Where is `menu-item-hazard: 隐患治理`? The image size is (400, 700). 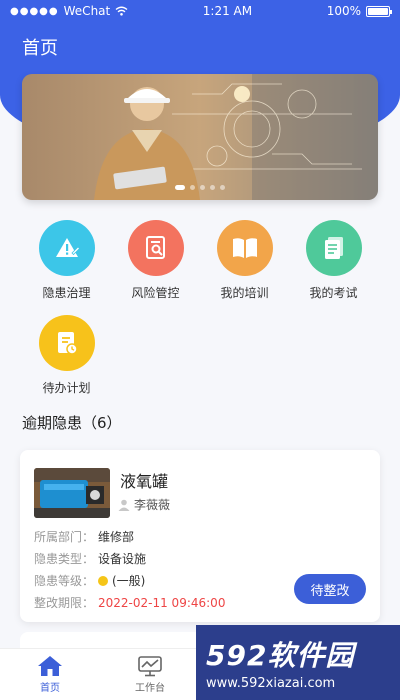 menu-item-hazard: 隐患治理 is located at coordinates (66, 260).